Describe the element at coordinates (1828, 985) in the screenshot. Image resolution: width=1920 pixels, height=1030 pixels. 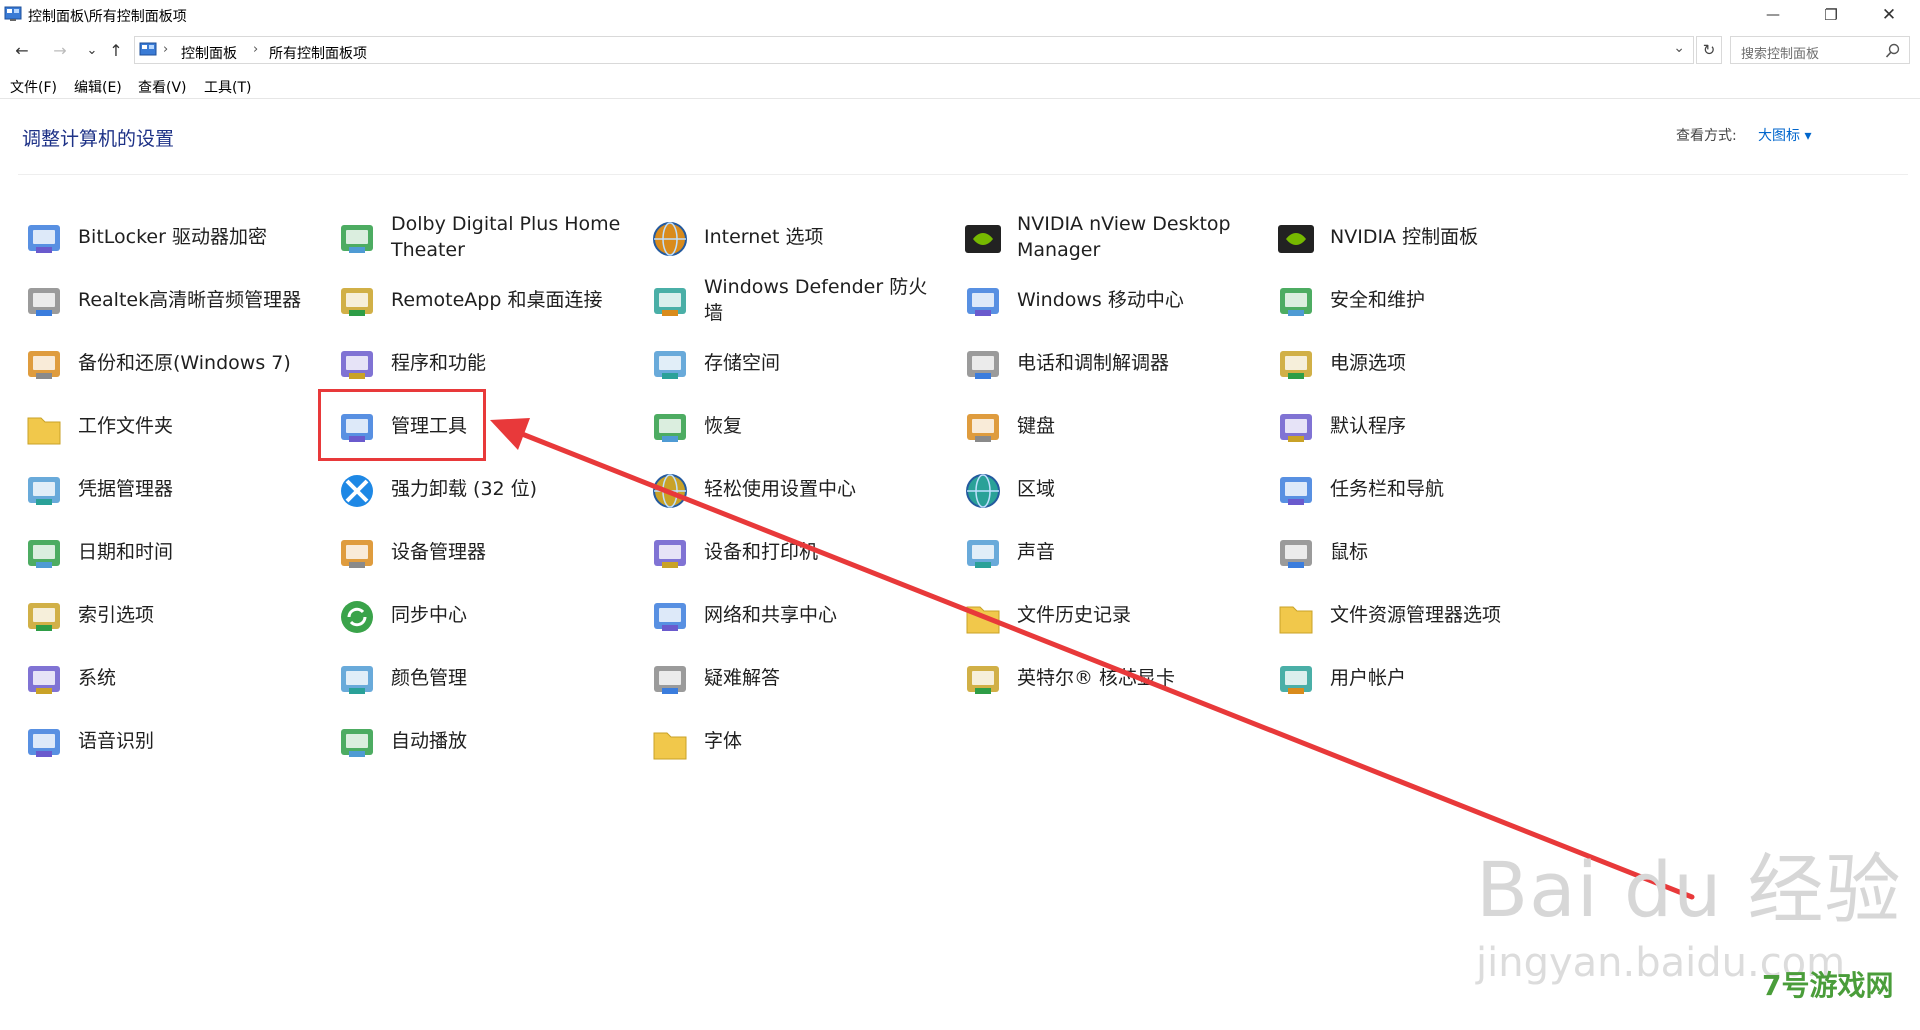
I see `site-badge-watermark: 7号游戏网` at that location.